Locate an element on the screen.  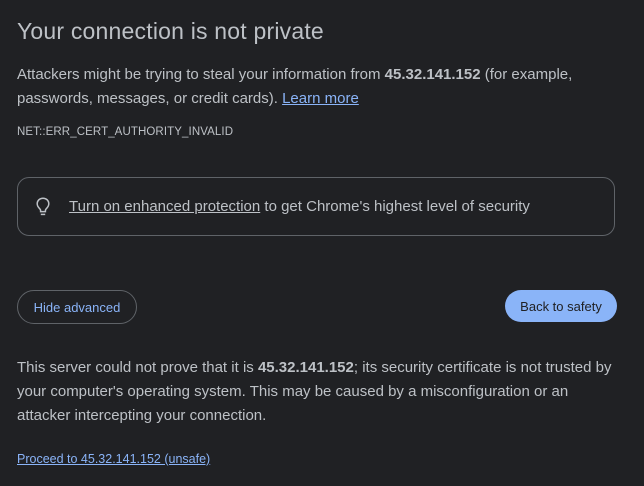
error-code: NET::ERR_CERT_AUTHORITY_INVALID is located at coordinates (125, 132).